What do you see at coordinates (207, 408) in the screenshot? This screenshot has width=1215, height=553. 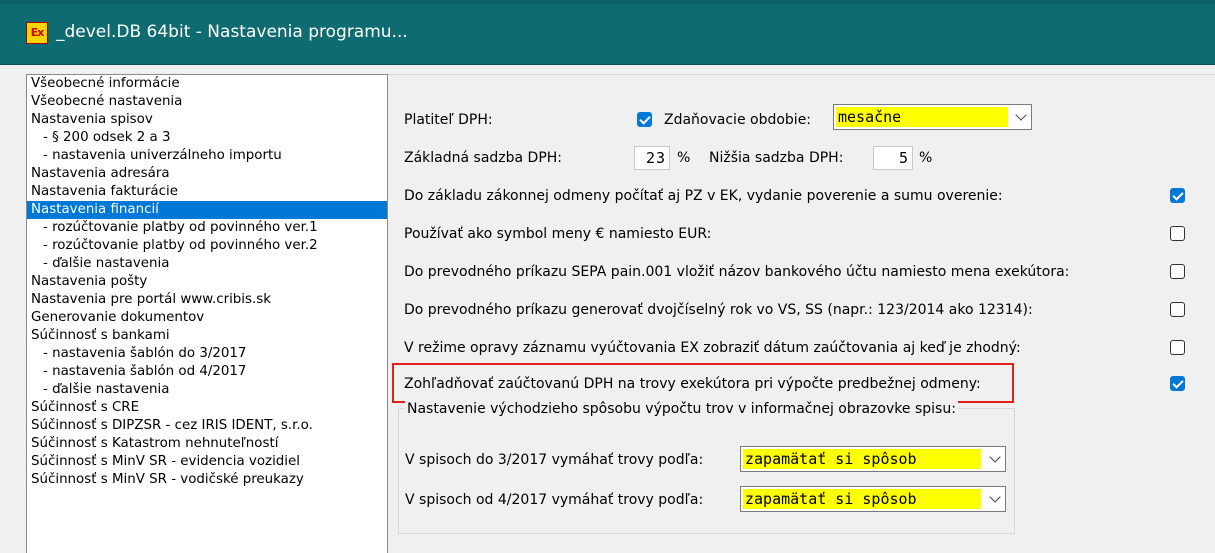 I see `sidebar-item: Súčinnosť s CRE` at bounding box center [207, 408].